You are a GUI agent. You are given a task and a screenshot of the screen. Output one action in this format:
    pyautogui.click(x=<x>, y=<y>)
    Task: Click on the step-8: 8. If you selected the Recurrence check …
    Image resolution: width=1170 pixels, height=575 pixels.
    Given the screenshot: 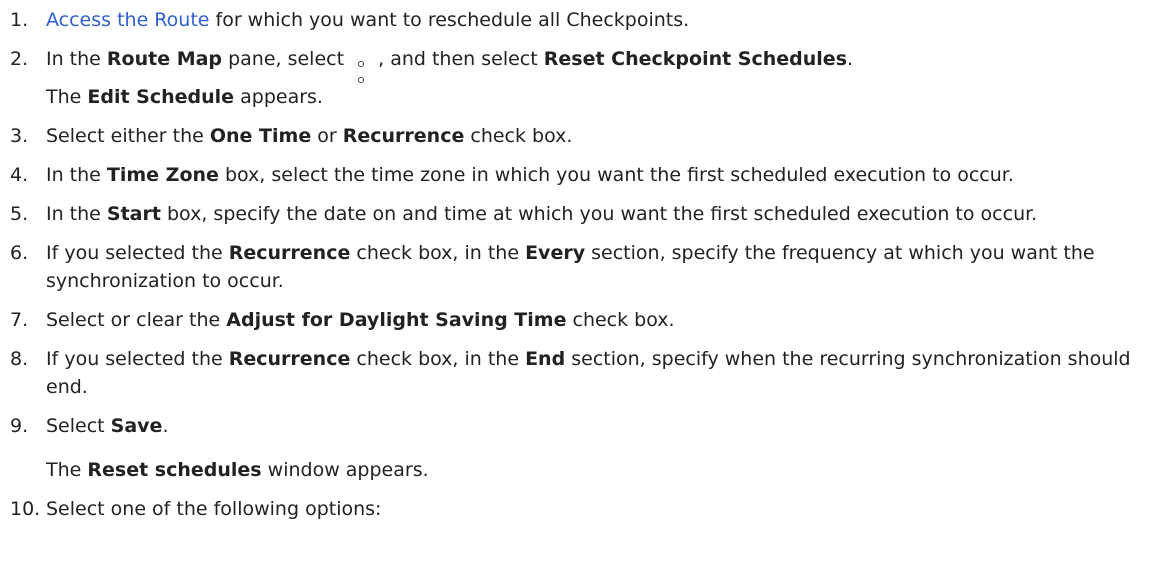 What is the action you would take?
    pyautogui.click(x=590, y=373)
    